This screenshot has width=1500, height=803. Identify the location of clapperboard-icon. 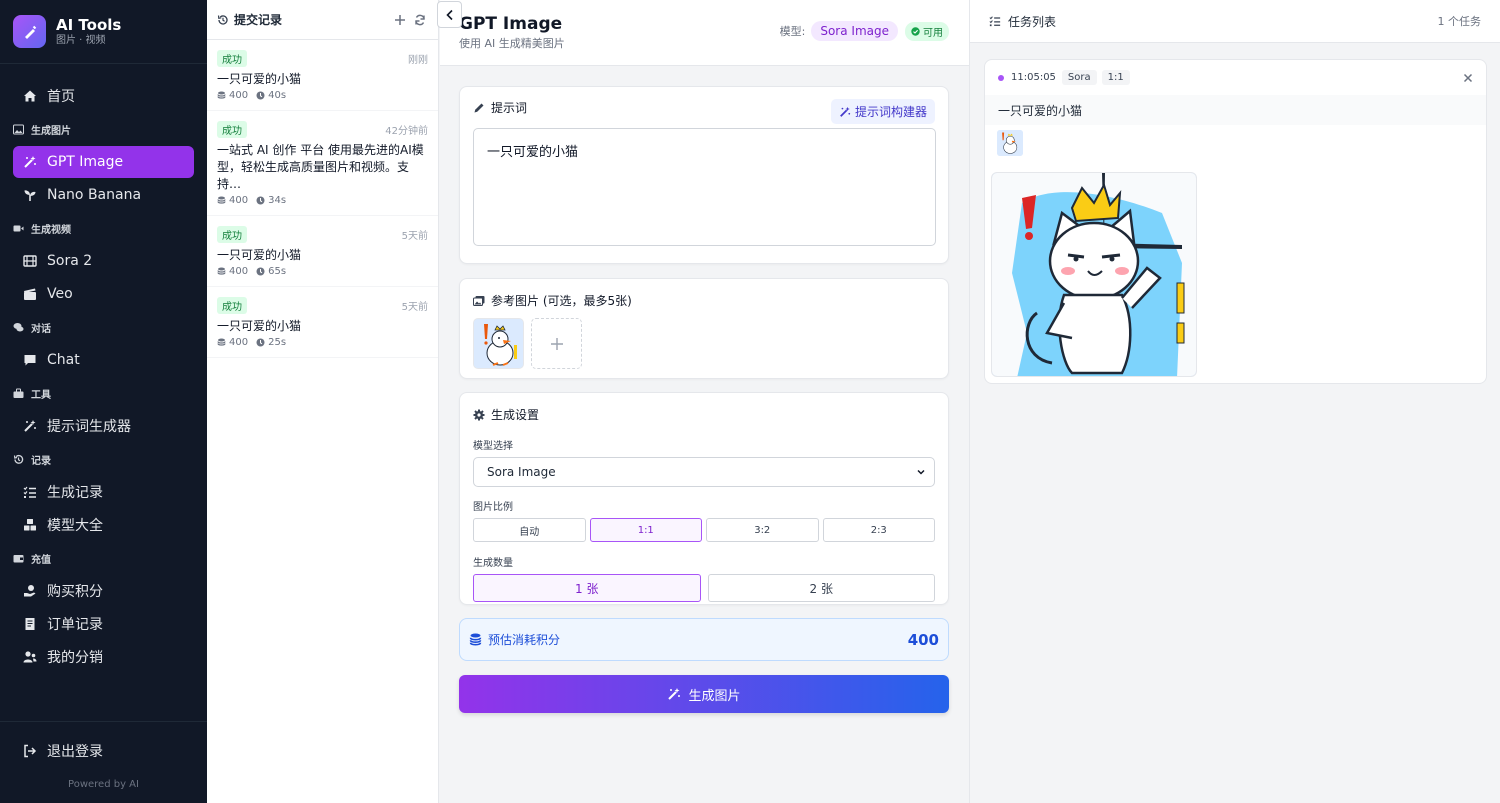
(30, 294).